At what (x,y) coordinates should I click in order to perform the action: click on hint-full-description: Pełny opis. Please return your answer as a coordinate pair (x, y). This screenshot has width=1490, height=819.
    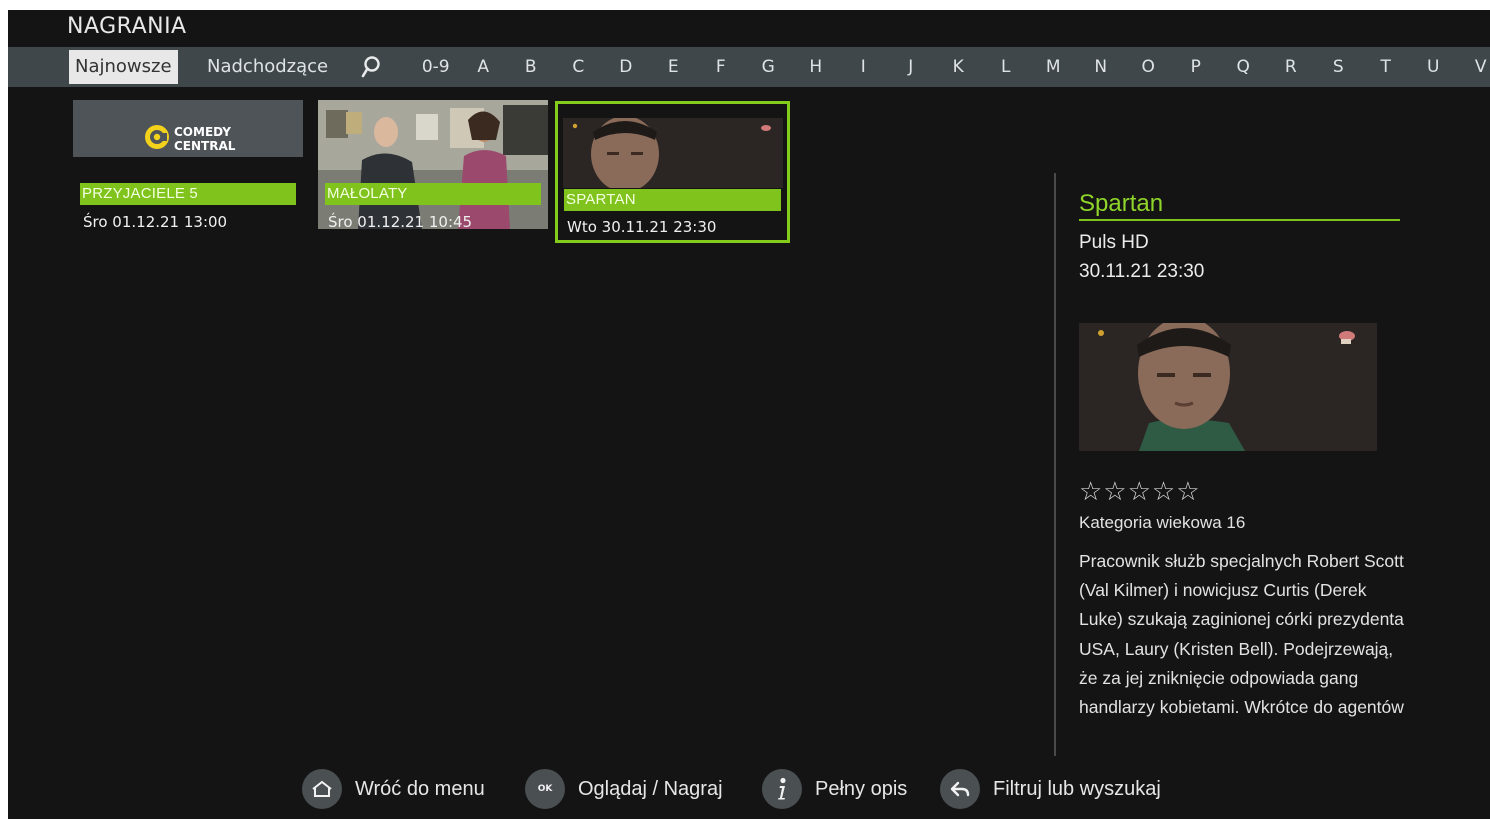
    Looking at the image, I should click on (834, 789).